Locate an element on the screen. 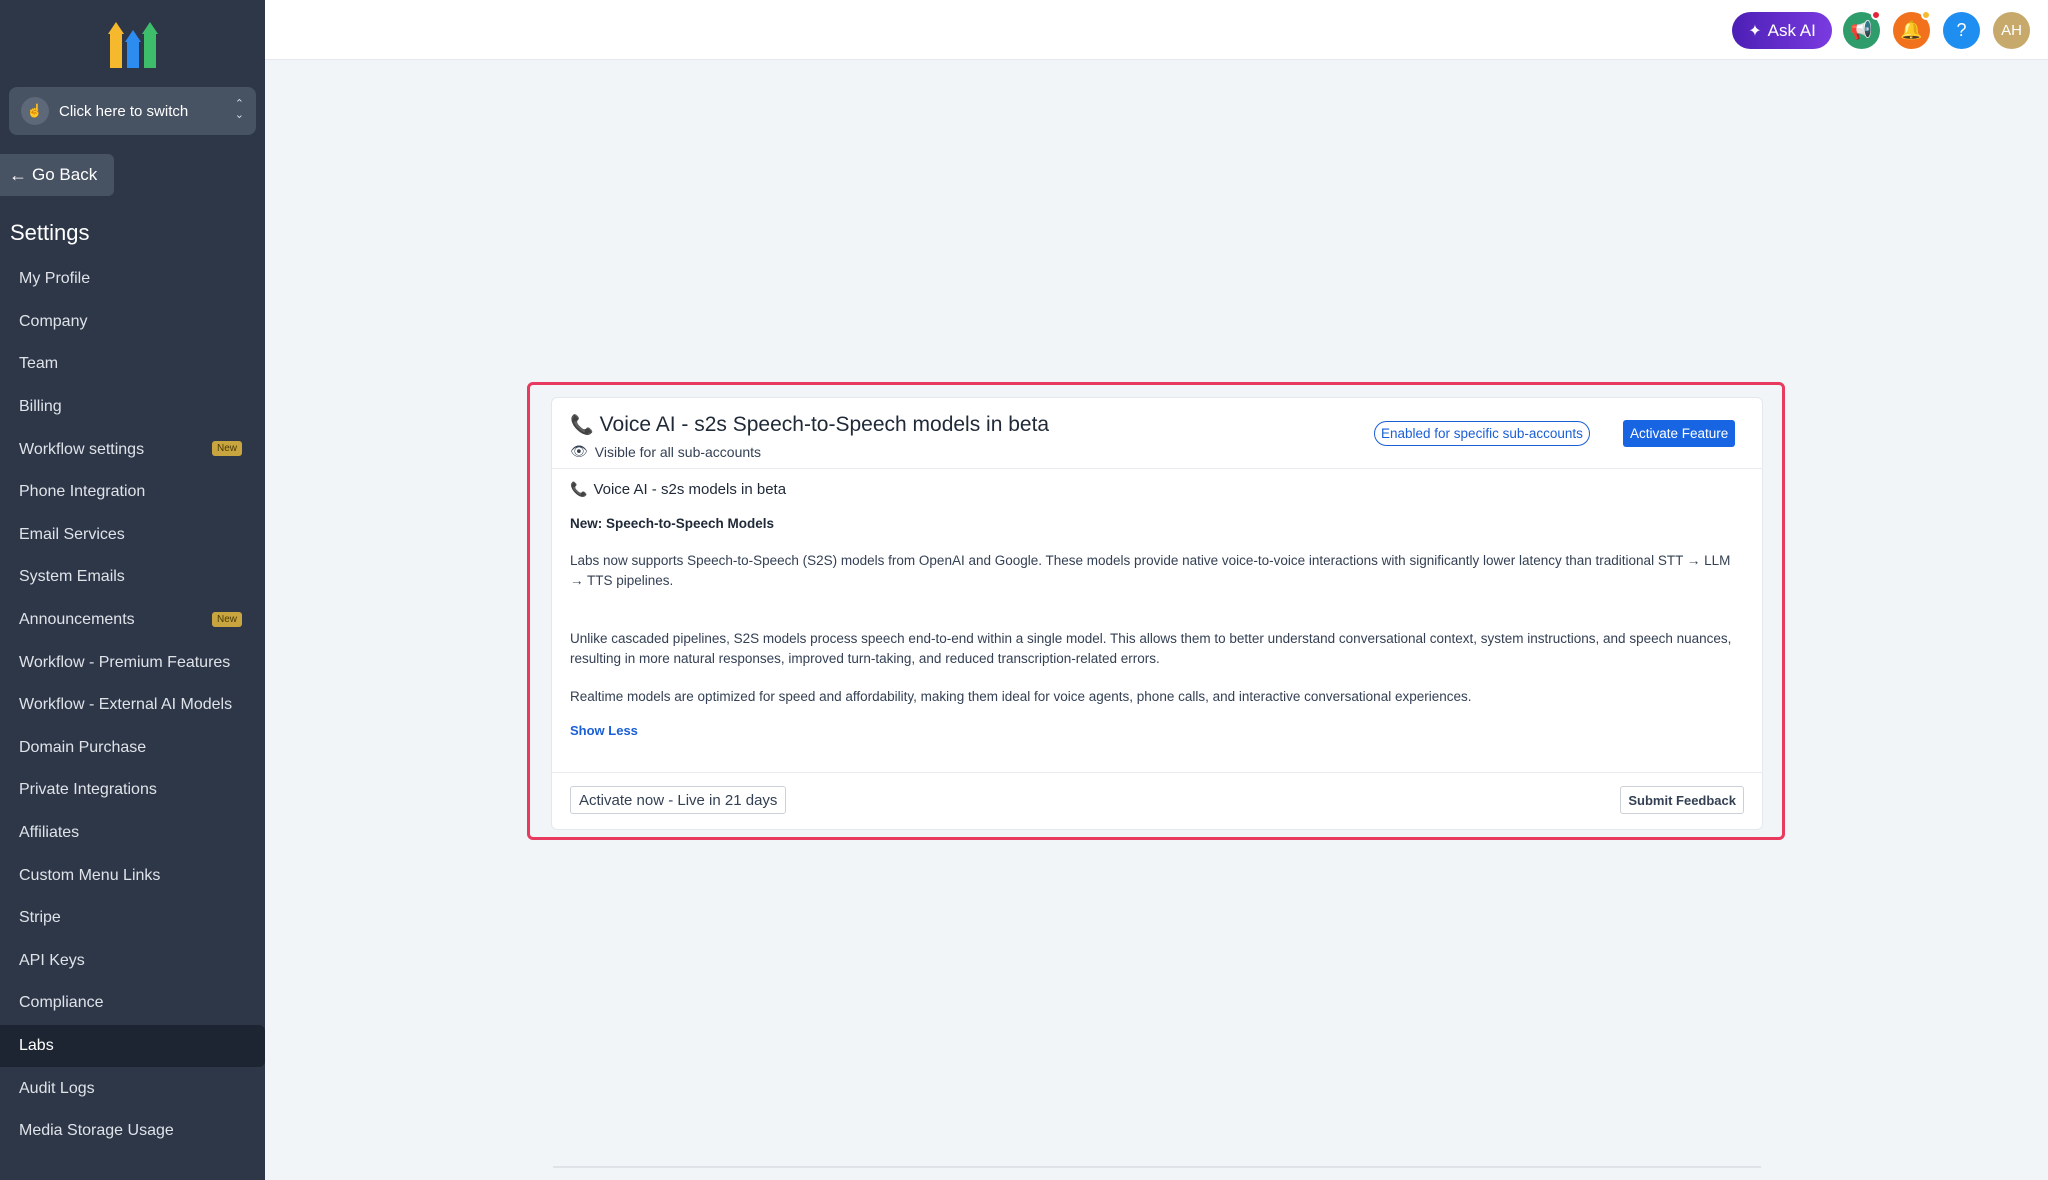 The image size is (2048, 1180). user-avatar: AH is located at coordinates (2011, 30).